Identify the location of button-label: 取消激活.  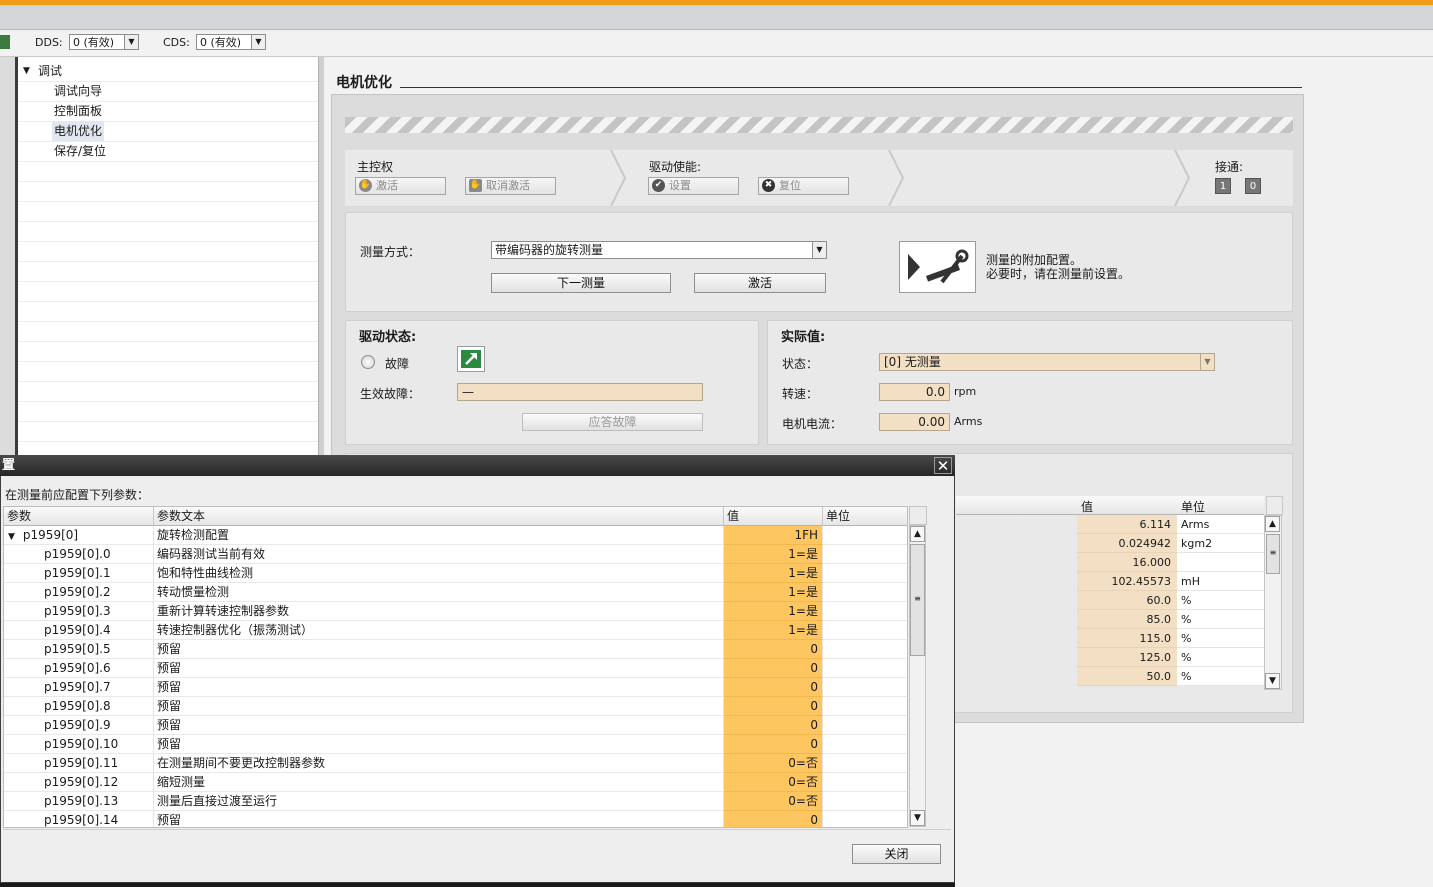
(508, 185).